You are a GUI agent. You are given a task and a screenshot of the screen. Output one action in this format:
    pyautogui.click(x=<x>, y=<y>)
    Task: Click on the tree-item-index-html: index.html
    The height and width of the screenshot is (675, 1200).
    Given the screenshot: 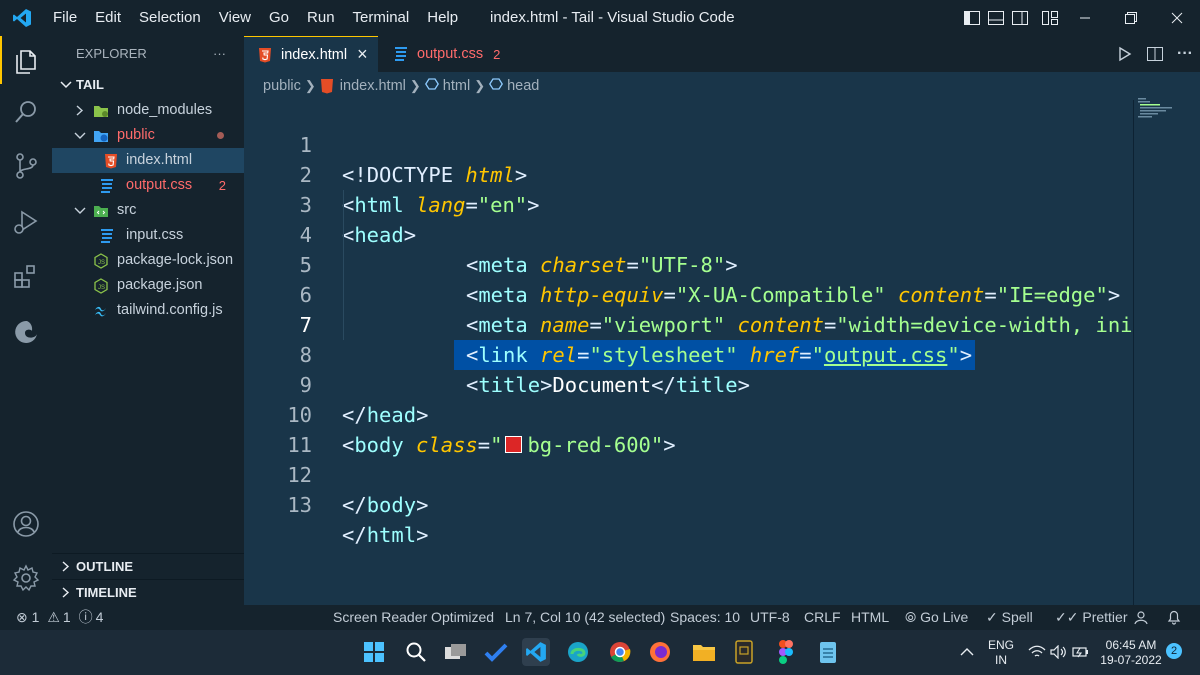 What is the action you would take?
    pyautogui.click(x=148, y=160)
    